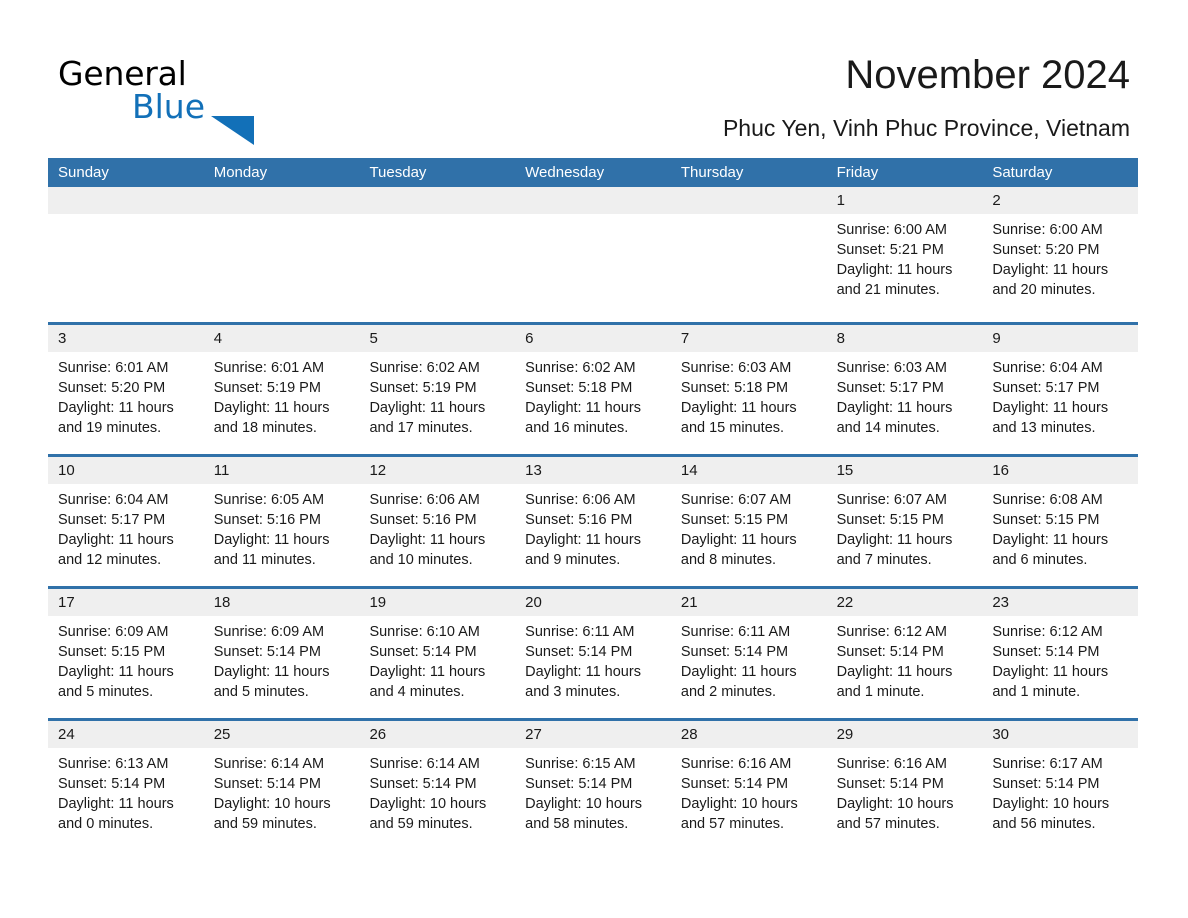 This screenshot has height=918, width=1188. Describe the element at coordinates (1047, 500) in the screenshot. I see `sunrise-text: Sunrise: 6:08 AM` at that location.